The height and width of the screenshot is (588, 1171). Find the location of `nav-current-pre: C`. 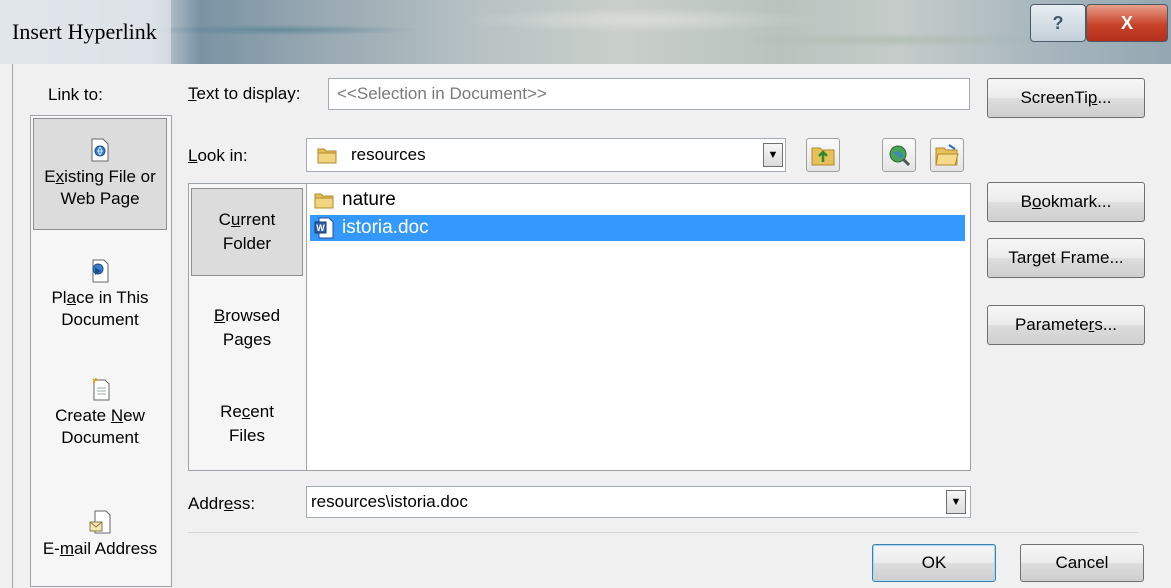

nav-current-pre: C is located at coordinates (224, 219).